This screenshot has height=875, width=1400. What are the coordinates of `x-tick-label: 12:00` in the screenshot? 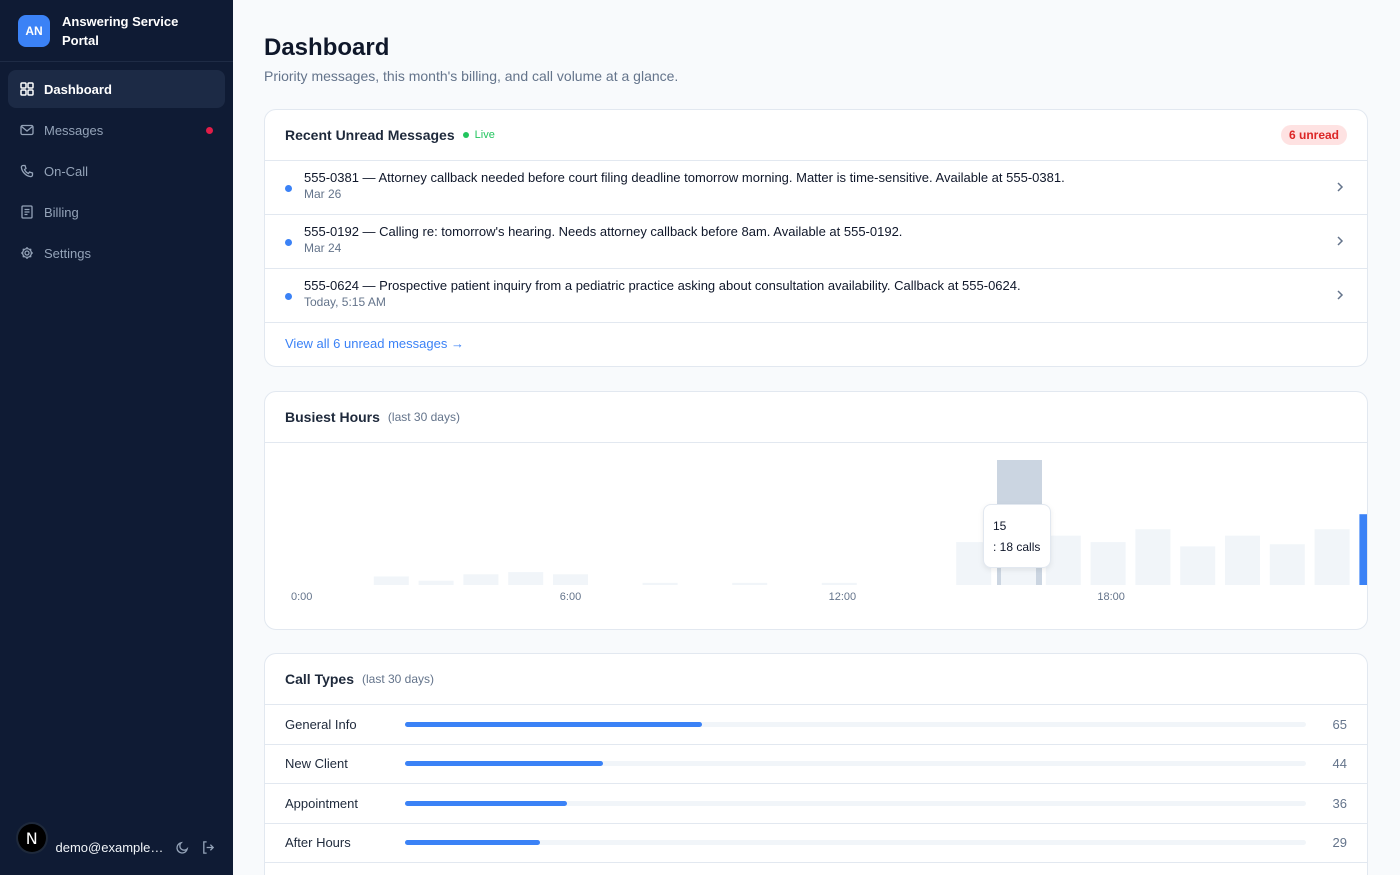 It's located at (842, 597).